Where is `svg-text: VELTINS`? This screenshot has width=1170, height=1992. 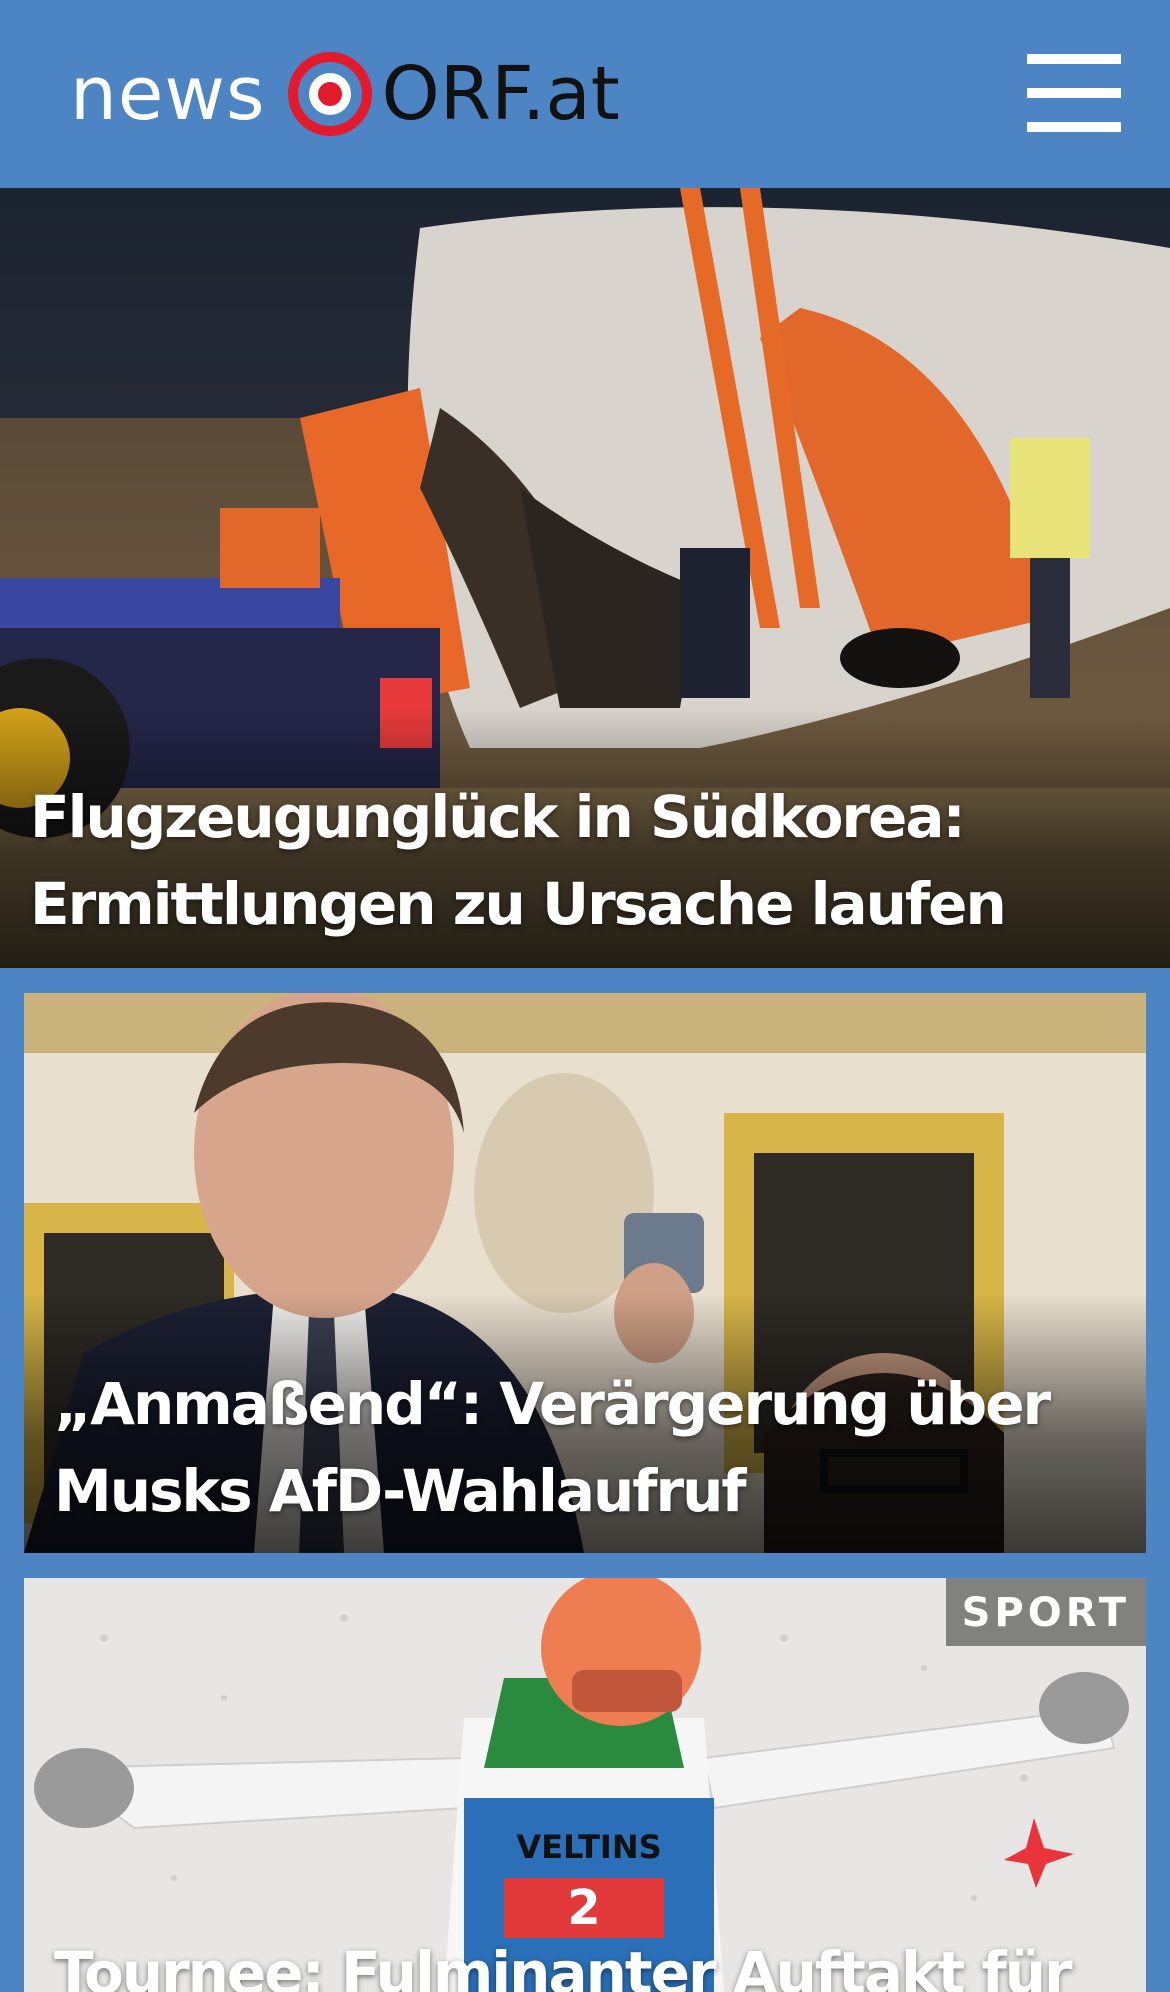 svg-text: VELTINS is located at coordinates (588, 1847).